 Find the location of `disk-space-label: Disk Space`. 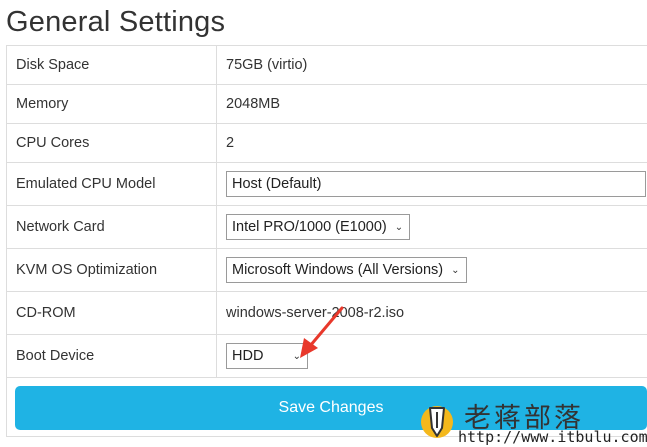

disk-space-label: Disk Space is located at coordinates (111, 65).